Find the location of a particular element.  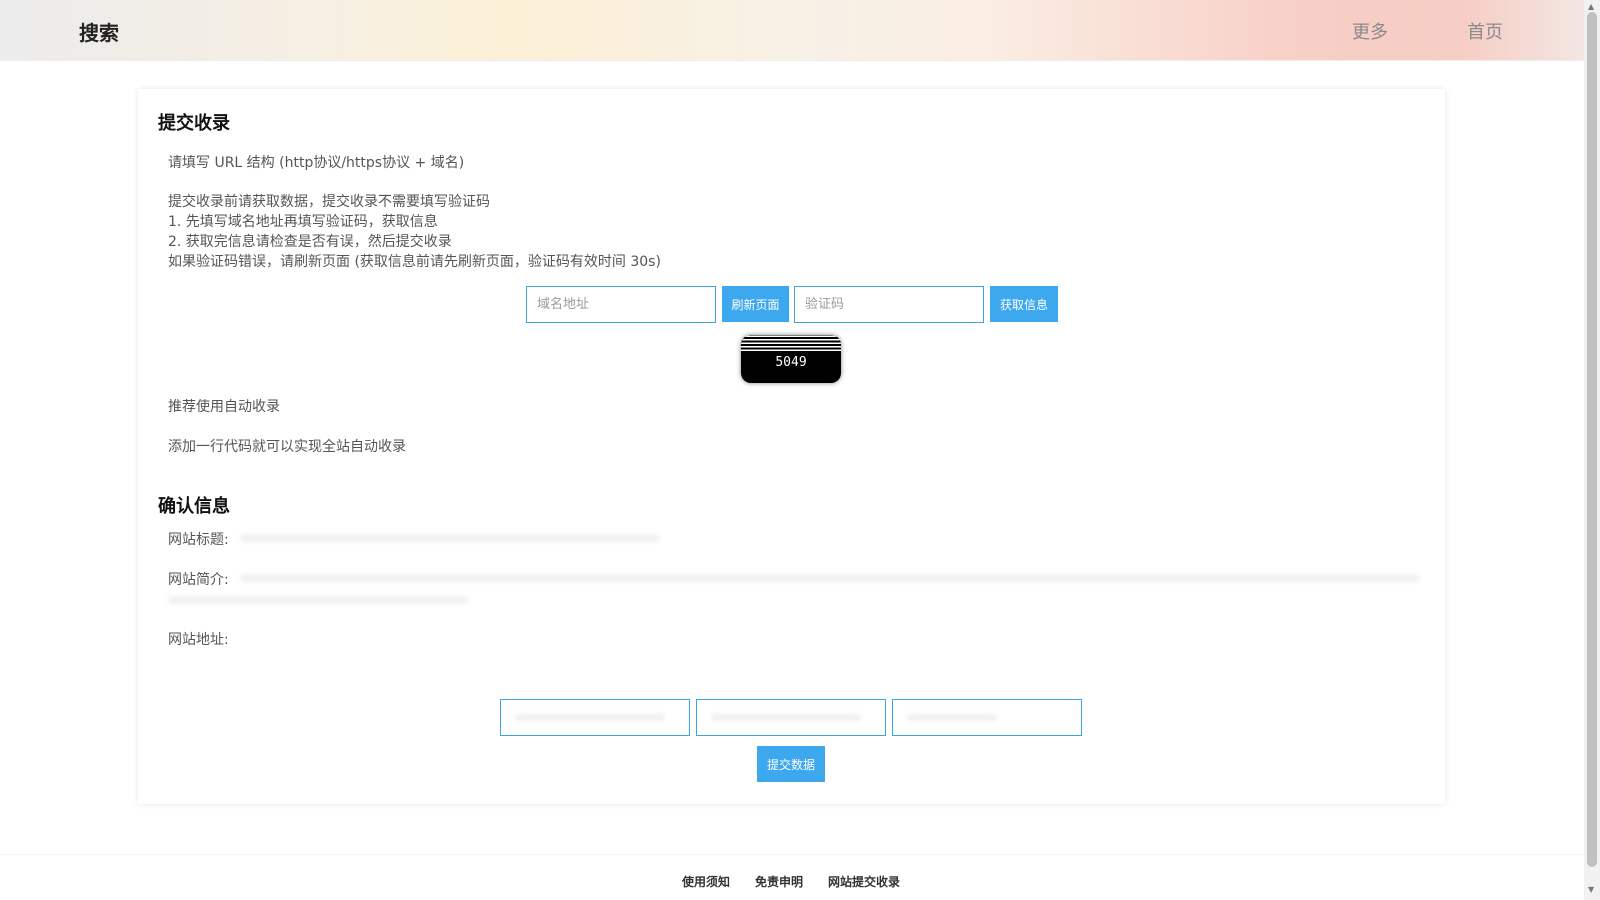

captcha-input is located at coordinates (889, 304).